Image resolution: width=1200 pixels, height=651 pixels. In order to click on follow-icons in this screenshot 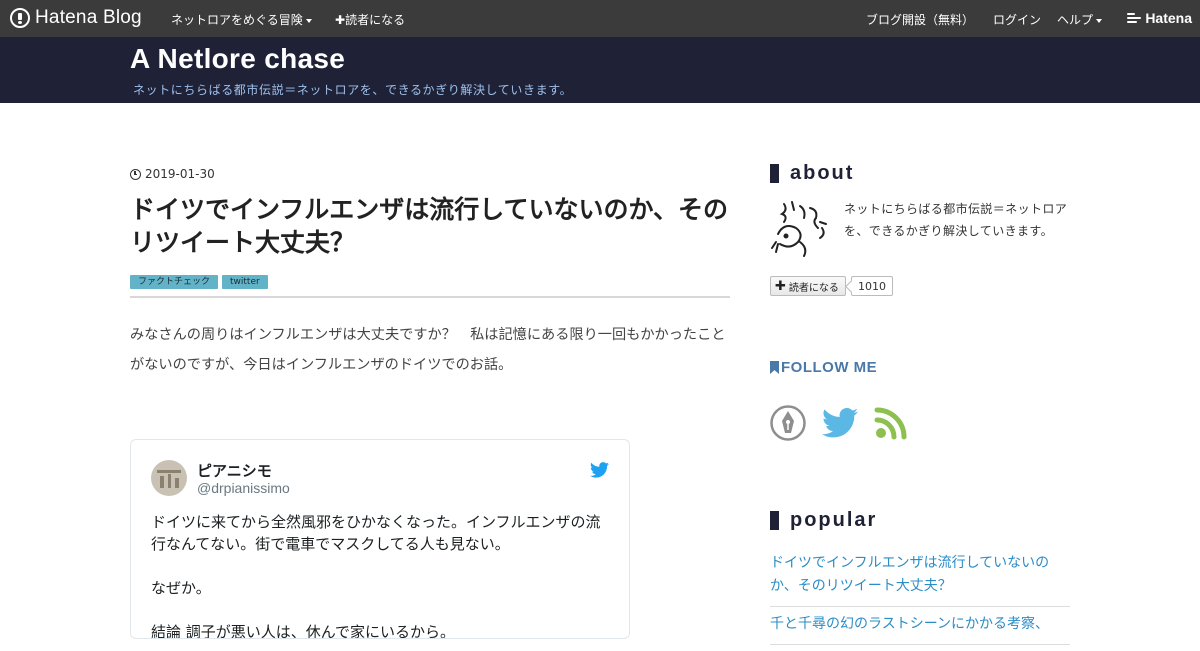, I will do `click(839, 423)`.